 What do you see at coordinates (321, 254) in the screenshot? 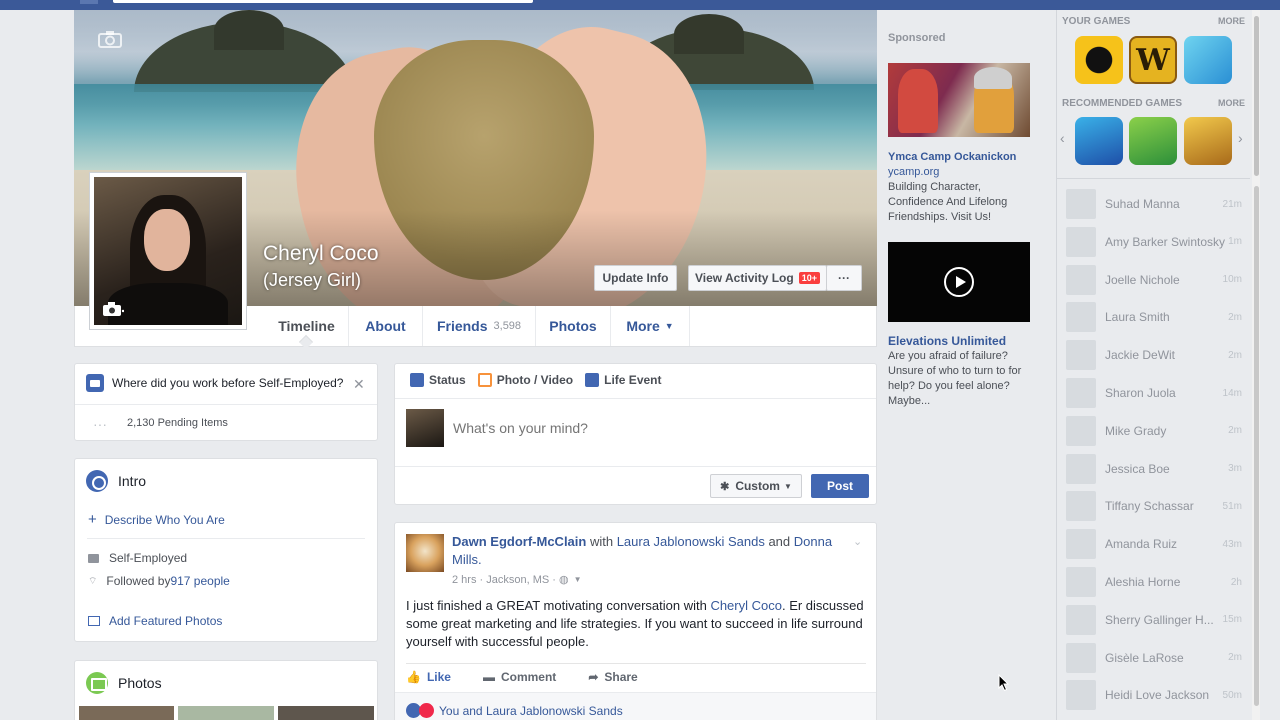
I see `profile-name: Cheryl Coco` at bounding box center [321, 254].